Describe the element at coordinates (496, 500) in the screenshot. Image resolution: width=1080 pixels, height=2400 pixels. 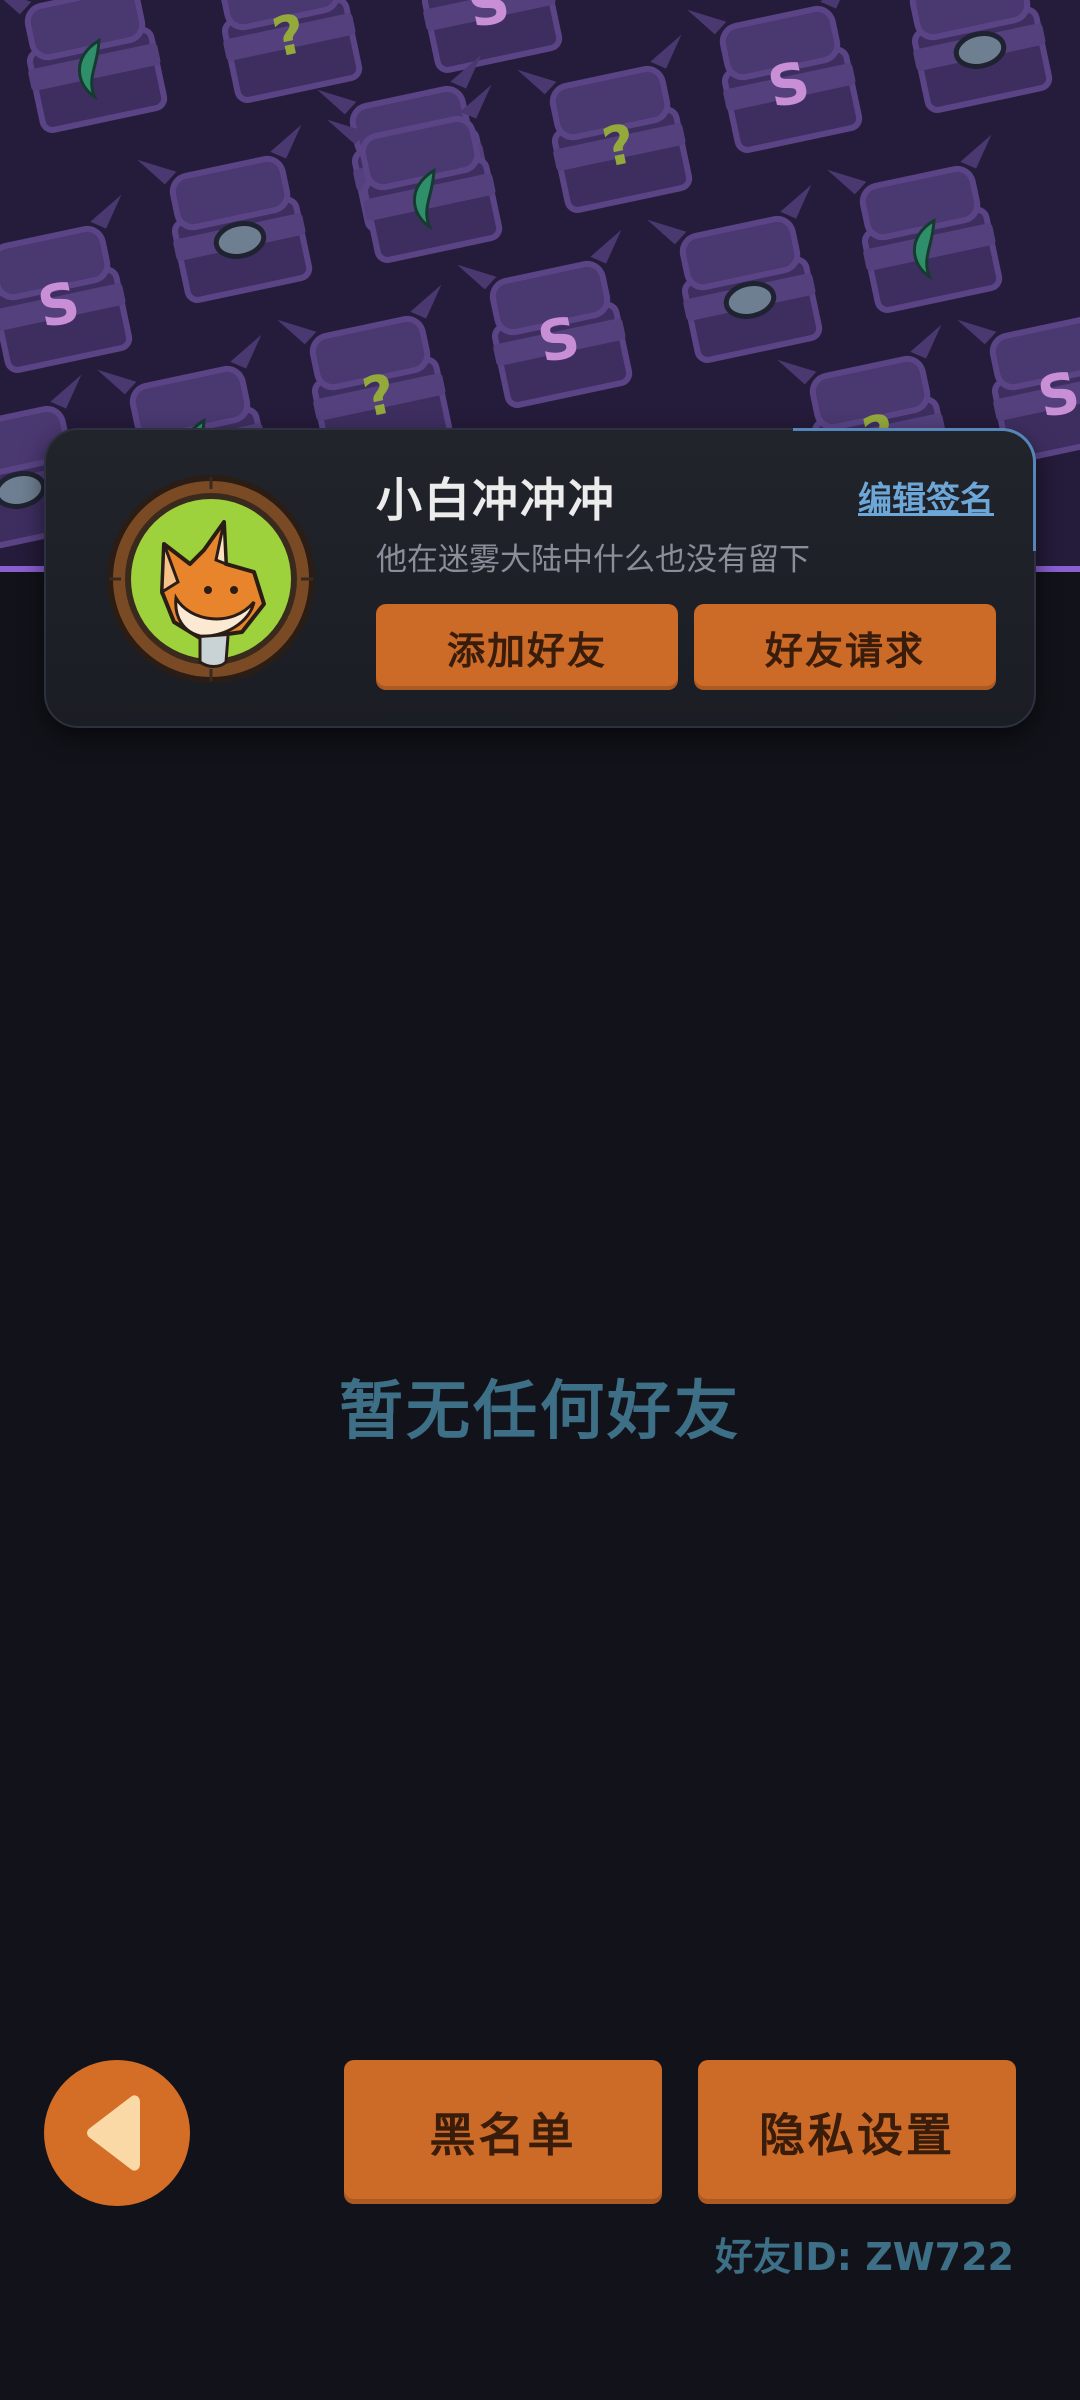
I see `nickname: 小白冲冲冲` at that location.